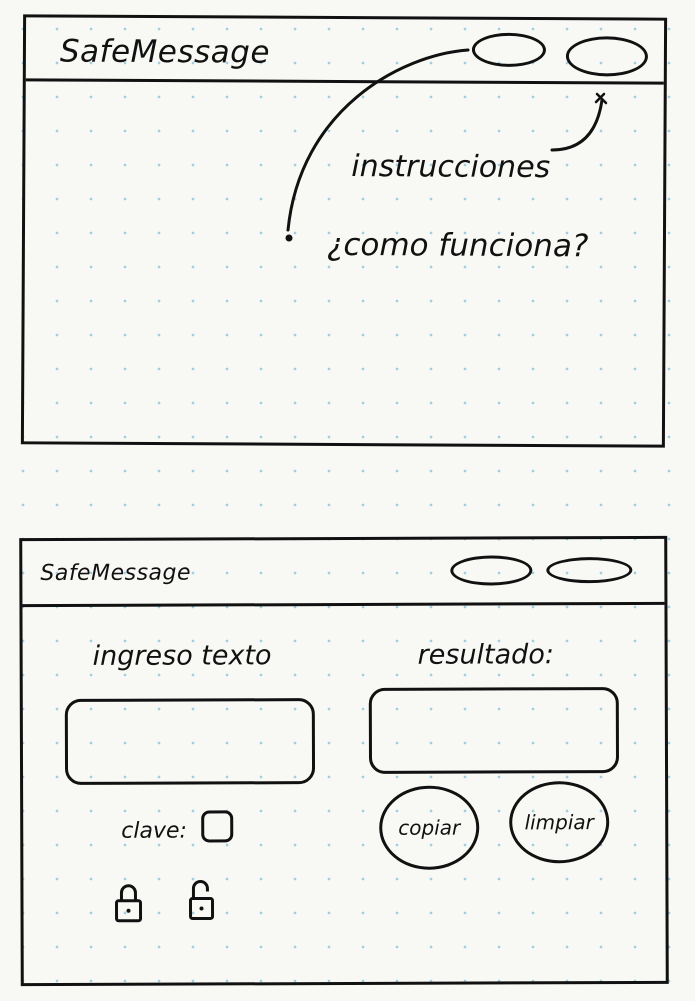 This screenshot has width=695, height=1001. Describe the element at coordinates (446, 145) in the screenshot. I see `annotation-arrows` at that location.